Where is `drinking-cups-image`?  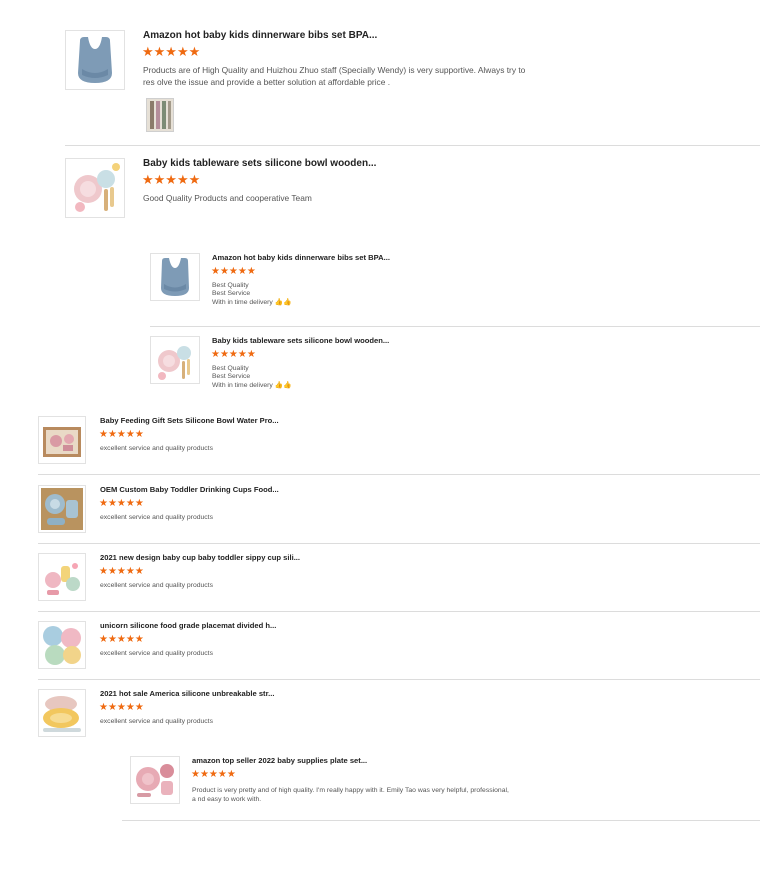
drinking-cups-image is located at coordinates (62, 509).